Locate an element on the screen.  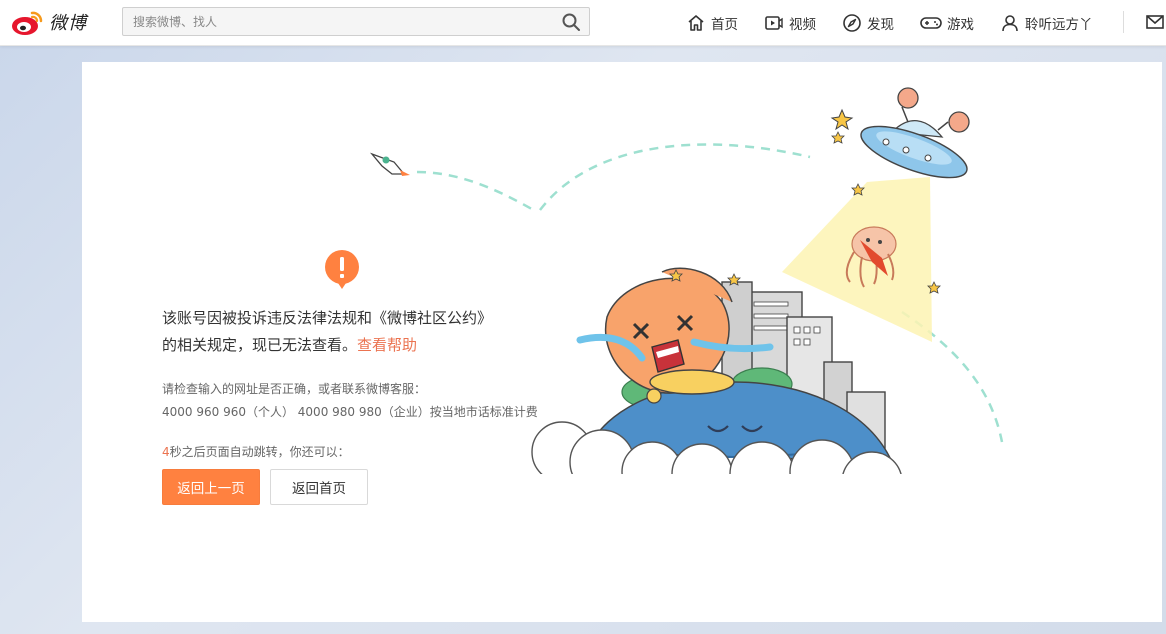
mail-icon is located at coordinates (1155, 22).